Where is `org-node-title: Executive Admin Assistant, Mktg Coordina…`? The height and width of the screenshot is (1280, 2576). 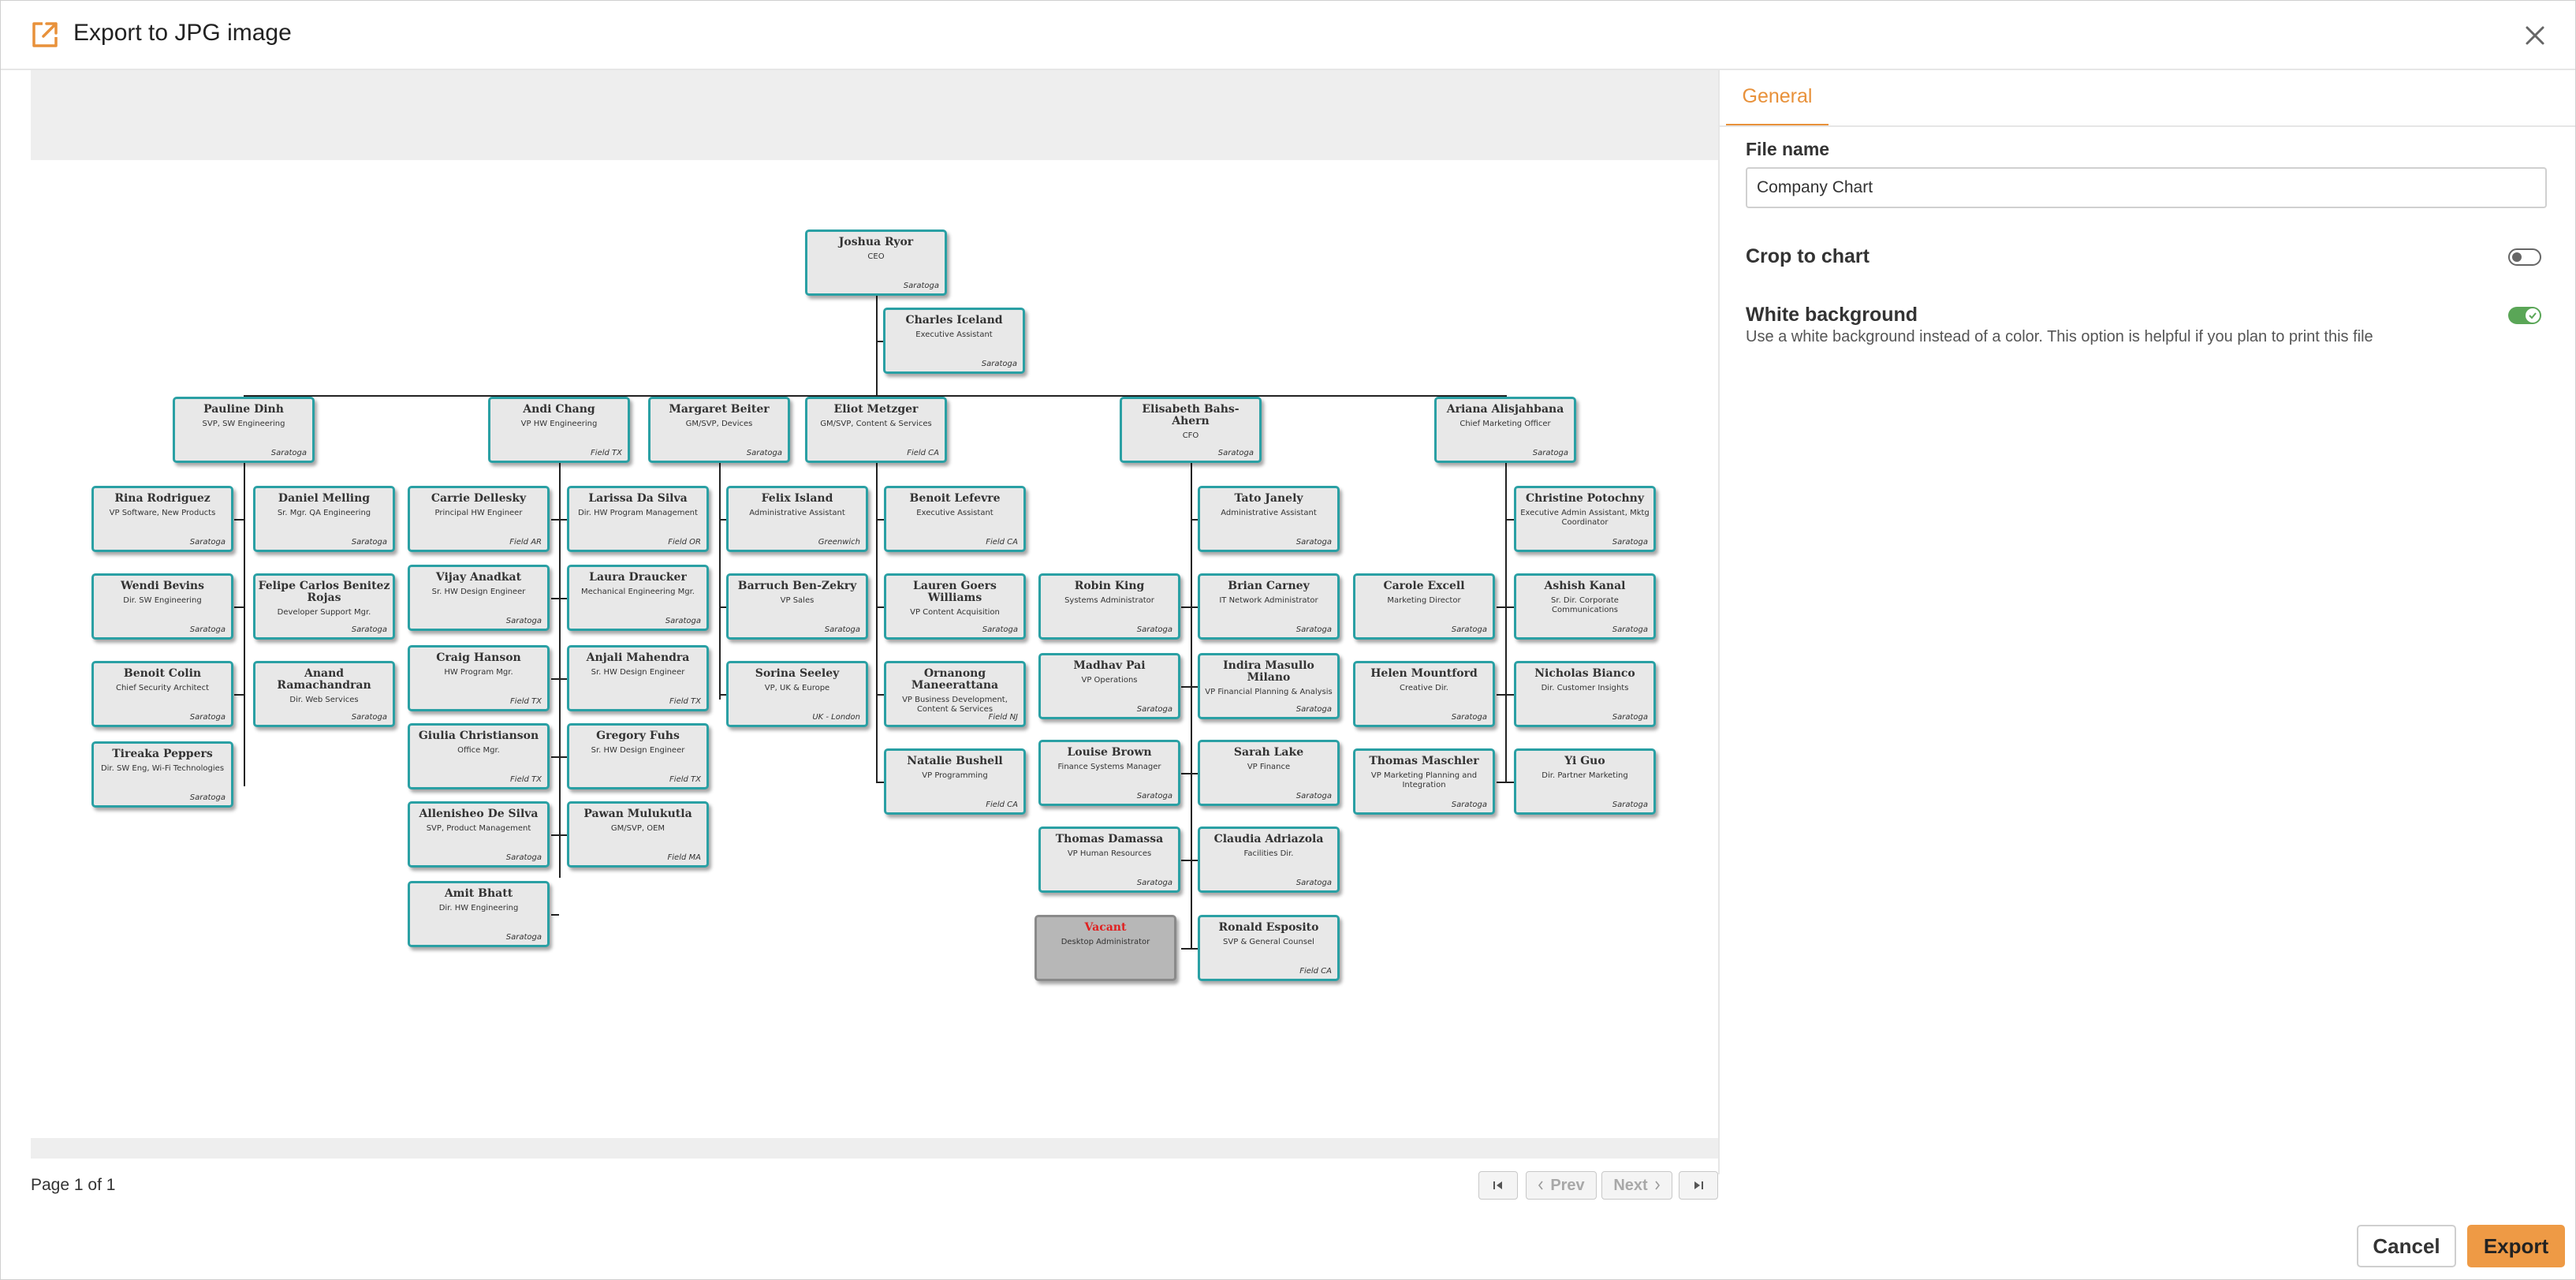
org-node-title: Executive Admin Assistant, Mktg Coordina… is located at coordinates (1585, 518).